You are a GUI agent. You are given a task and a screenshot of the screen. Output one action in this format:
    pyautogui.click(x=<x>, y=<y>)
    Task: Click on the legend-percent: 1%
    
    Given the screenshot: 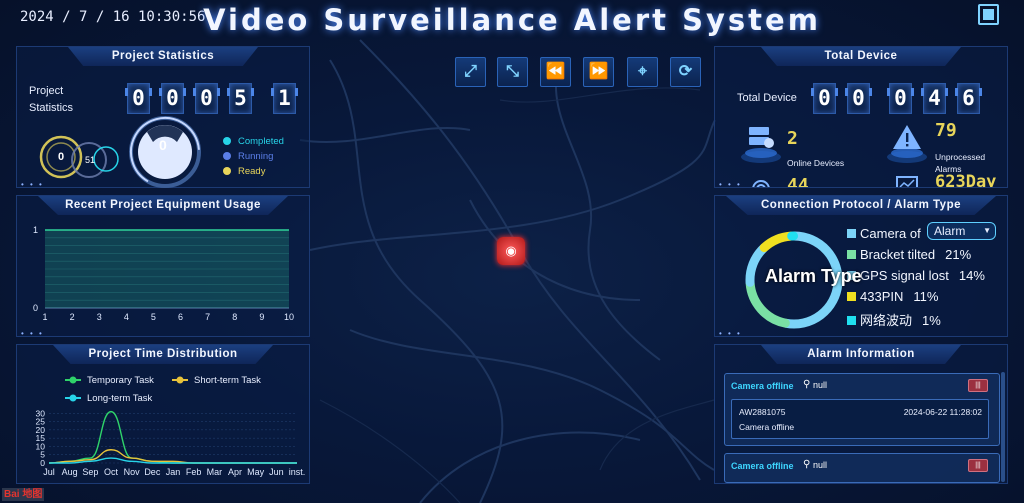 What is the action you would take?
    pyautogui.click(x=931, y=320)
    